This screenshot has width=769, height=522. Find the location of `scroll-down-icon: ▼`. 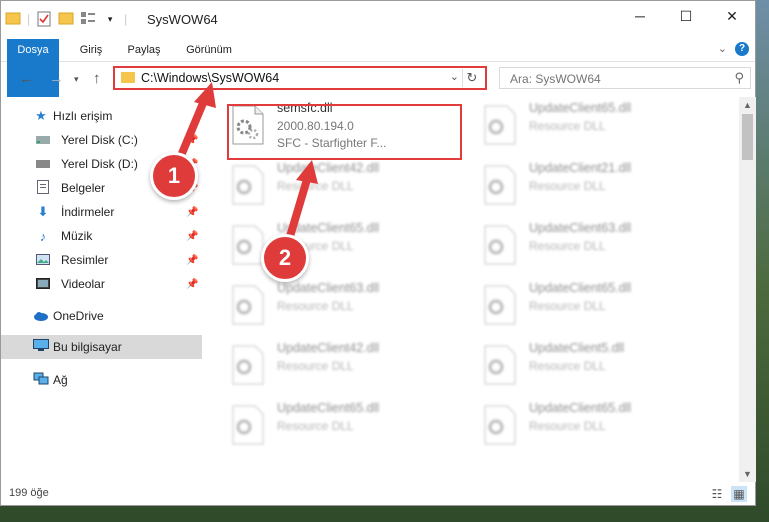

scroll-down-icon: ▼ is located at coordinates (747, 474).